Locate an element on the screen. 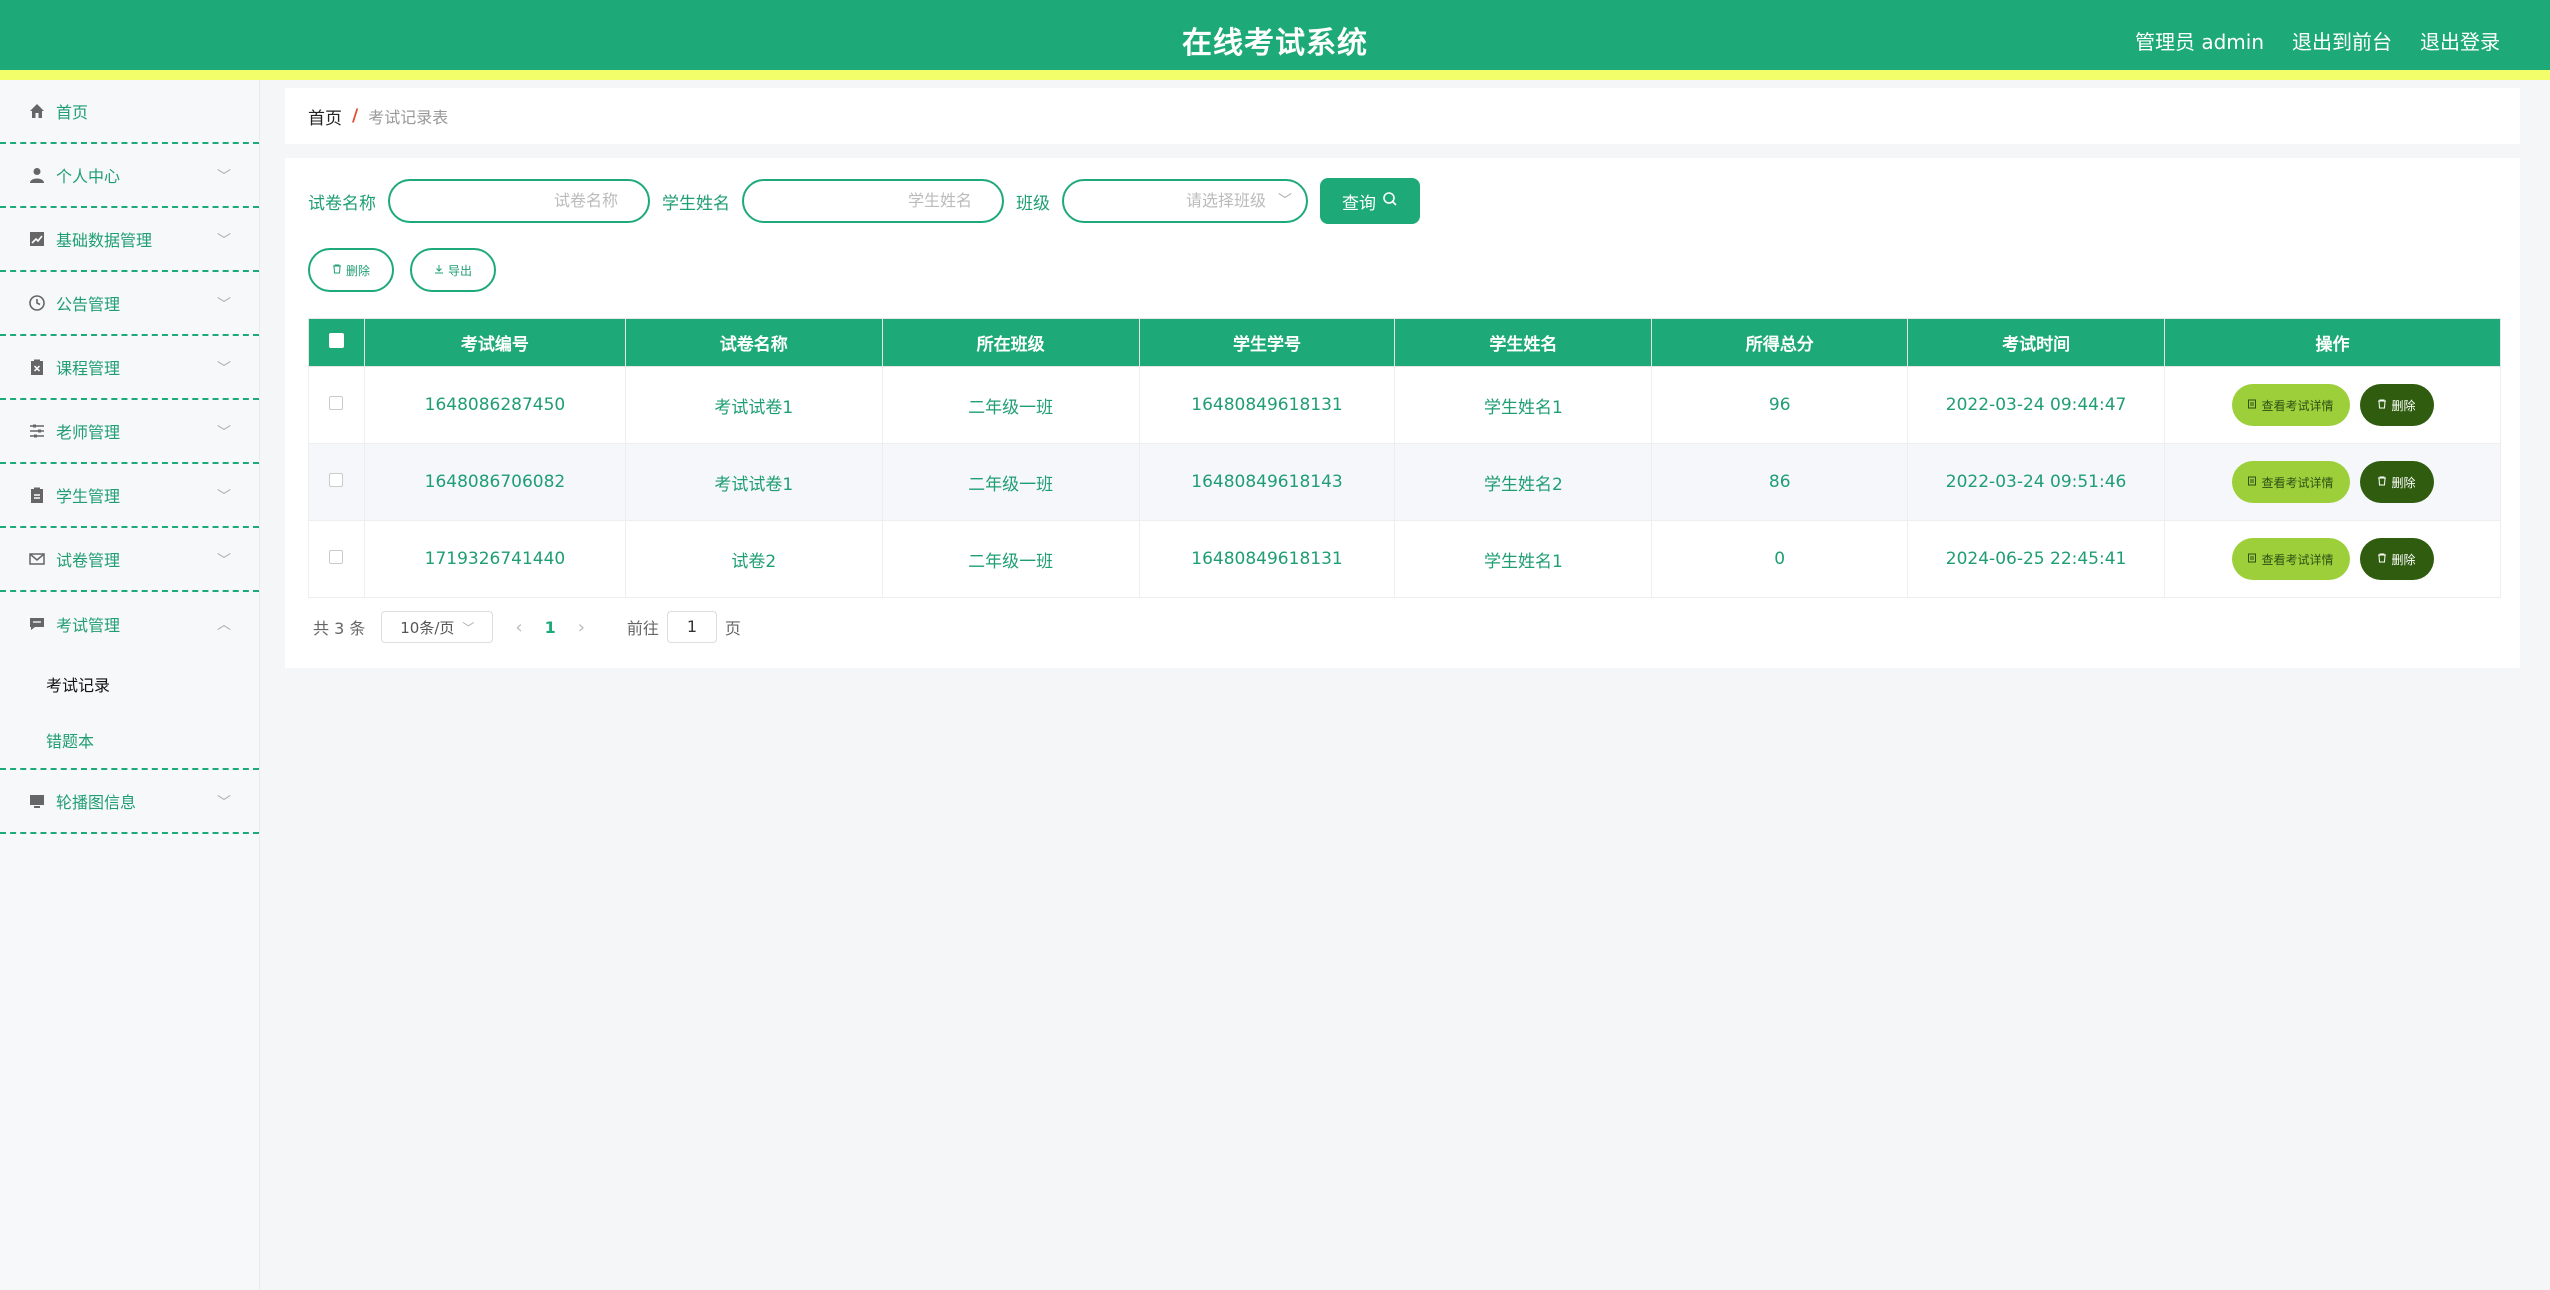  sidebar-item-course: 课程管理 ﹀ is located at coordinates (129, 368).